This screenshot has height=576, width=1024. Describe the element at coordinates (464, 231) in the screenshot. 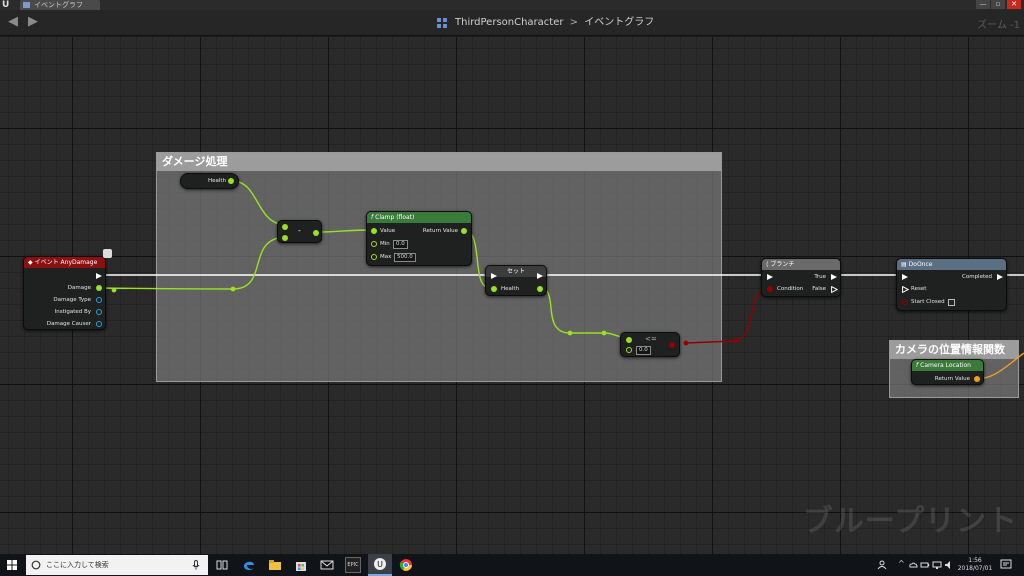

I see `return-value-pin` at that location.